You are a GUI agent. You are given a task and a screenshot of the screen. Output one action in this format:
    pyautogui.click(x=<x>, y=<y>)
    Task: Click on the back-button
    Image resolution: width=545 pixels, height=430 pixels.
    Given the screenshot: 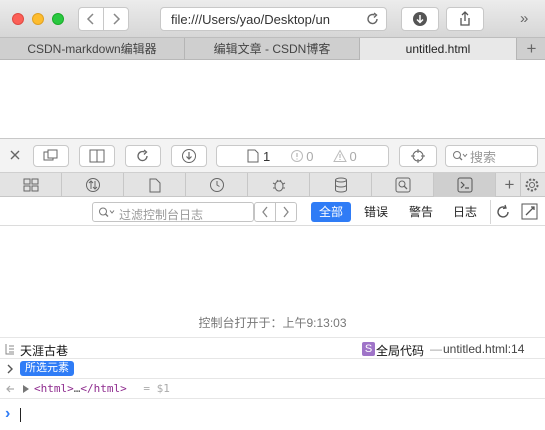 What is the action you would take?
    pyautogui.click(x=91, y=19)
    